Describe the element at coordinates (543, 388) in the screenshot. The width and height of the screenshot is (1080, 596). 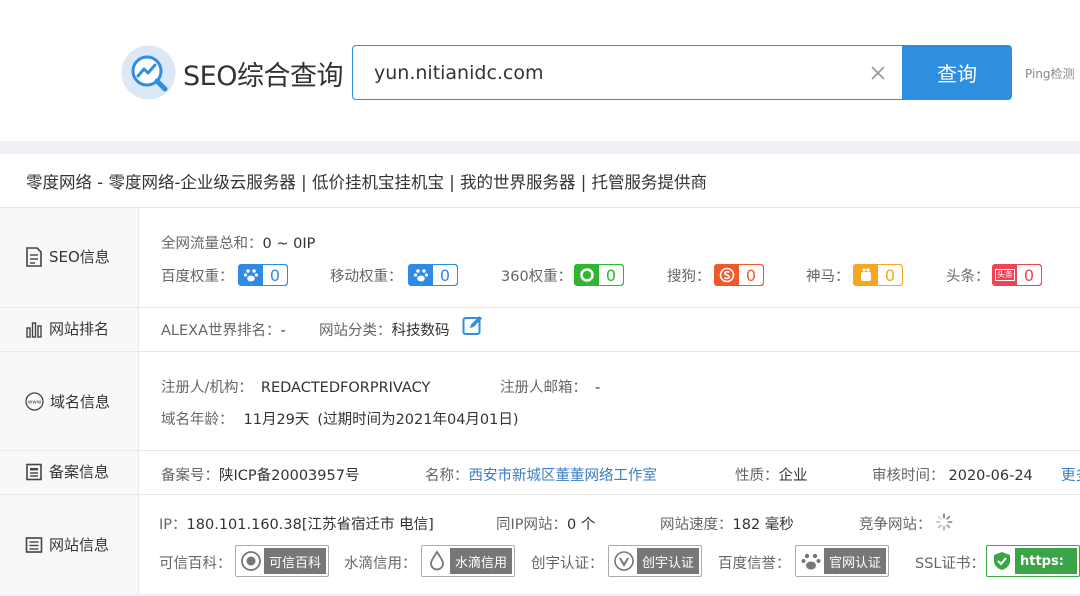
I see `email-label: 注册人邮箱：` at that location.